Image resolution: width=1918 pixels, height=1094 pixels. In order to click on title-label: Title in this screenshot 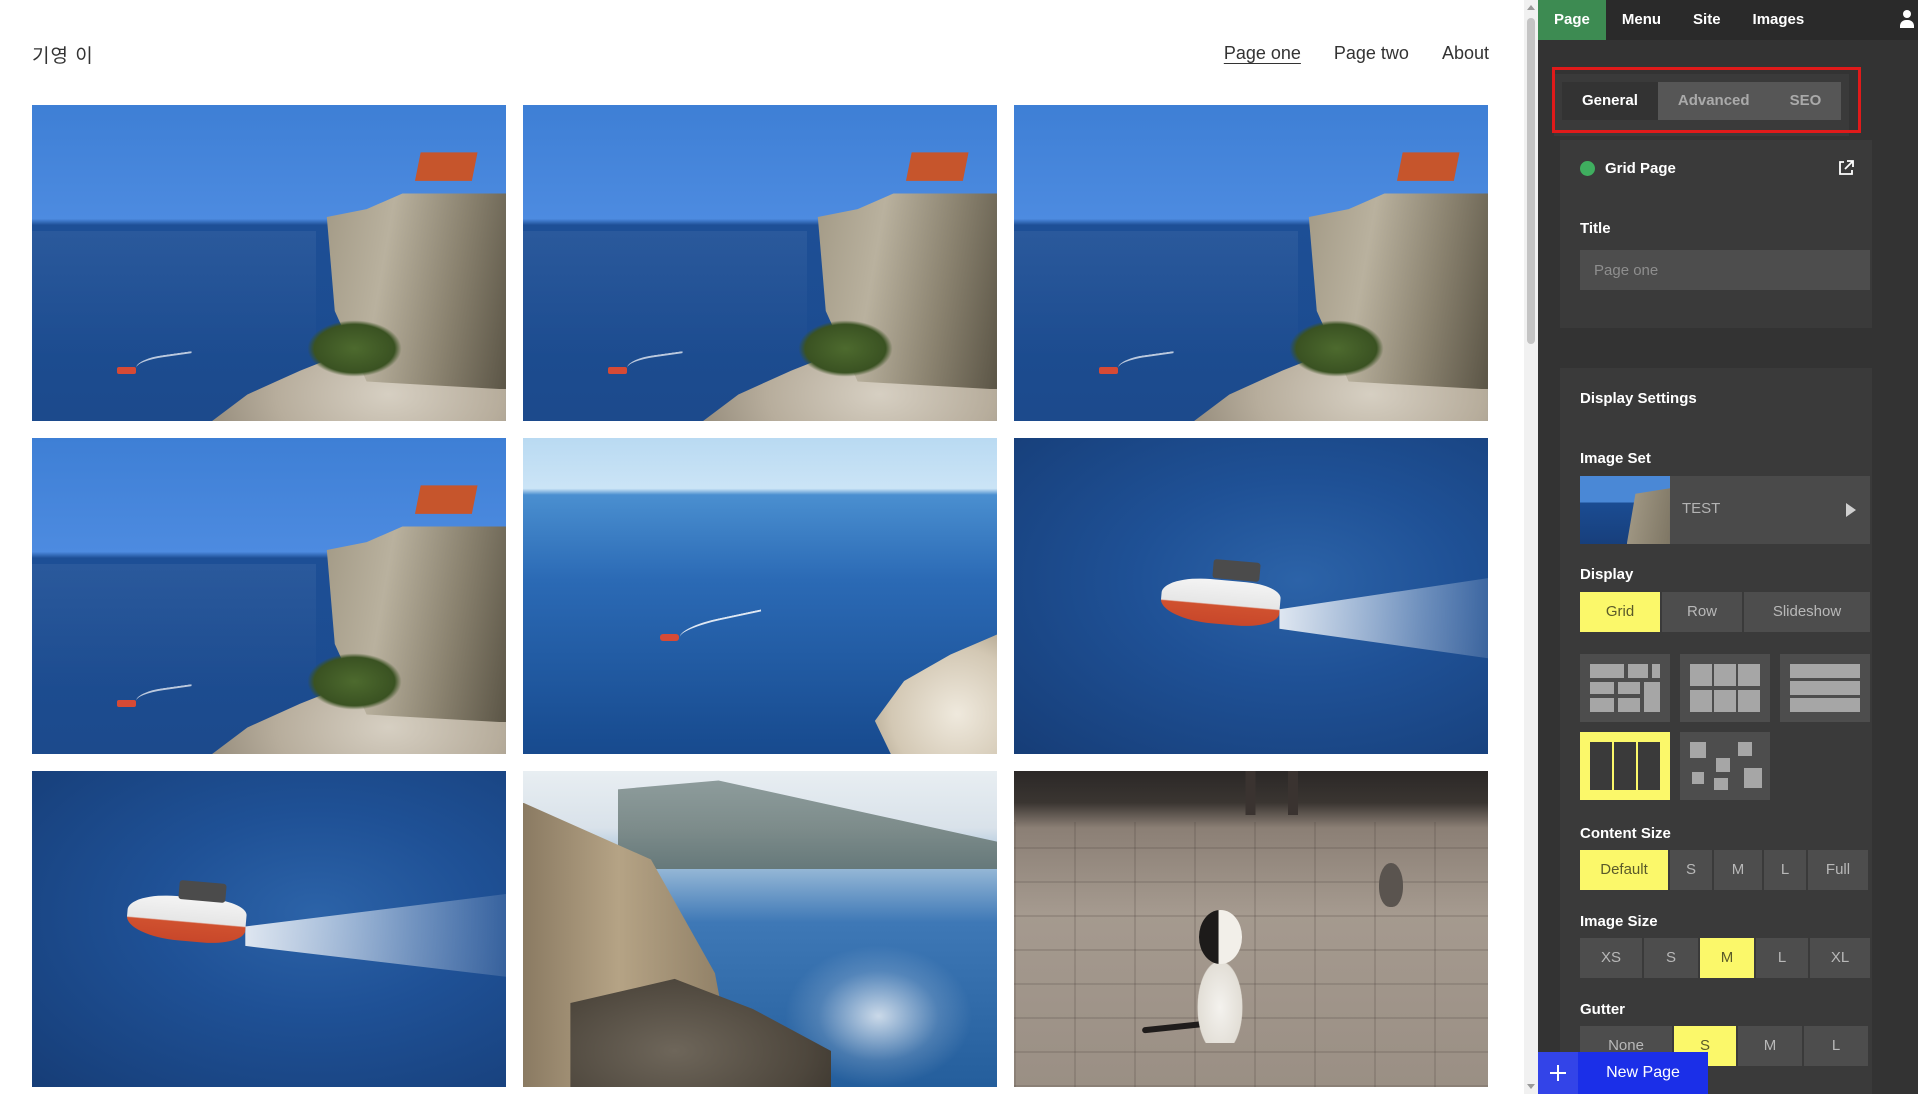, I will do `click(1595, 228)`.